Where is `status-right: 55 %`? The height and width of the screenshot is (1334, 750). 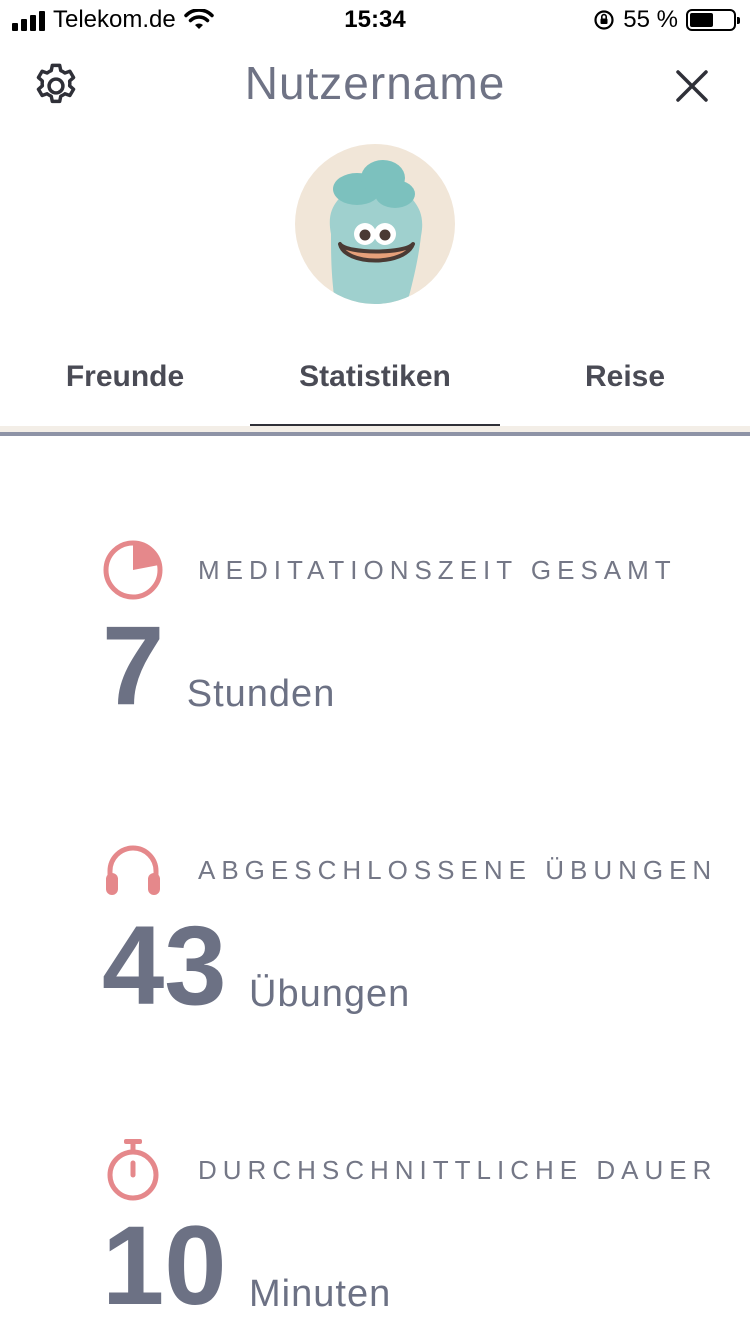
status-right: 55 % is located at coordinates (666, 20).